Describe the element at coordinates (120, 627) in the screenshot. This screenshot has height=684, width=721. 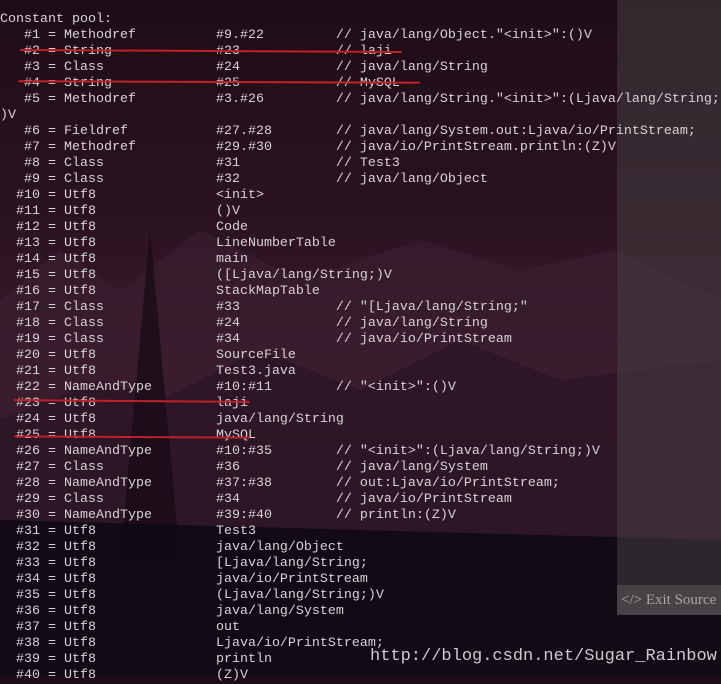
I see `terminal-line: #37 = Utf8 out` at that location.